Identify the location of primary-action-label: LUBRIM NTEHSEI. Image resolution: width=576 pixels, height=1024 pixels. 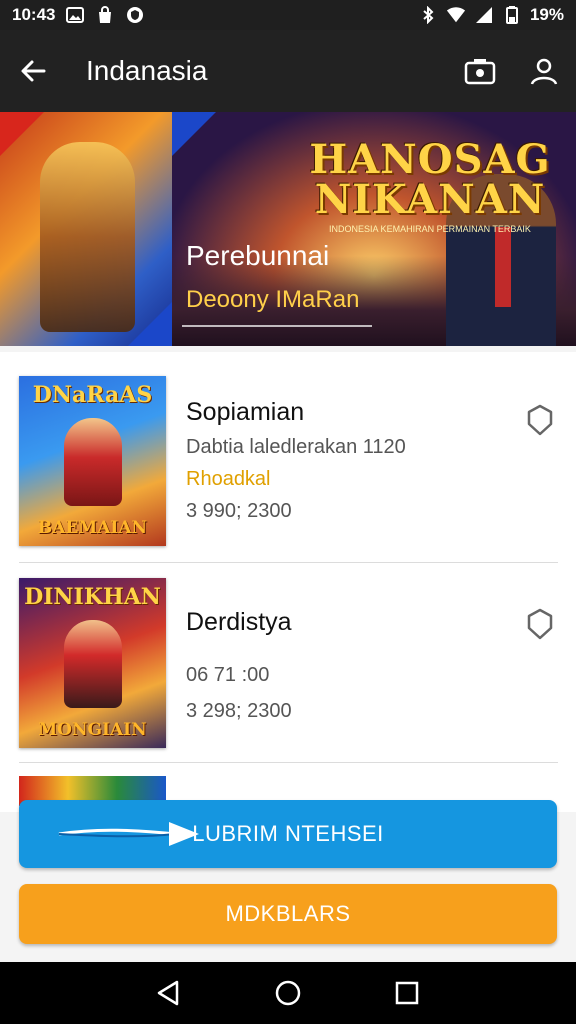
(288, 833).